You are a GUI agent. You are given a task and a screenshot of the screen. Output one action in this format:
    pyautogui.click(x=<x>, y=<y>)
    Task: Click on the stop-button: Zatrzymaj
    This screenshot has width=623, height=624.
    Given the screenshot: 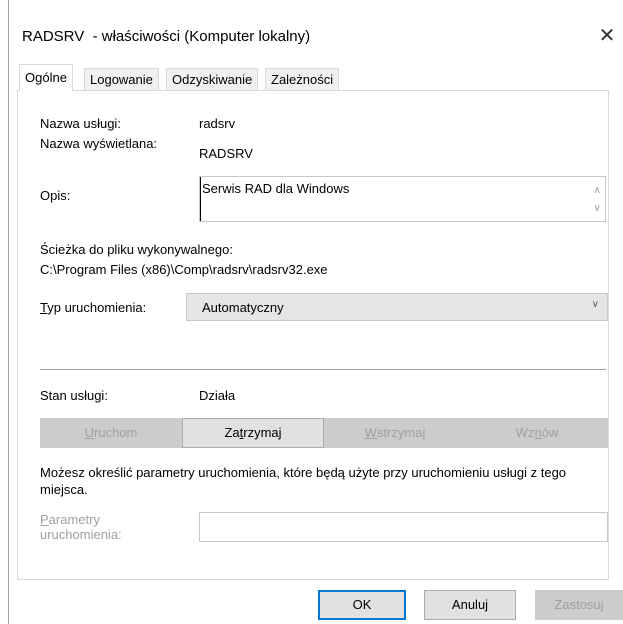 What is the action you would take?
    pyautogui.click(x=253, y=433)
    